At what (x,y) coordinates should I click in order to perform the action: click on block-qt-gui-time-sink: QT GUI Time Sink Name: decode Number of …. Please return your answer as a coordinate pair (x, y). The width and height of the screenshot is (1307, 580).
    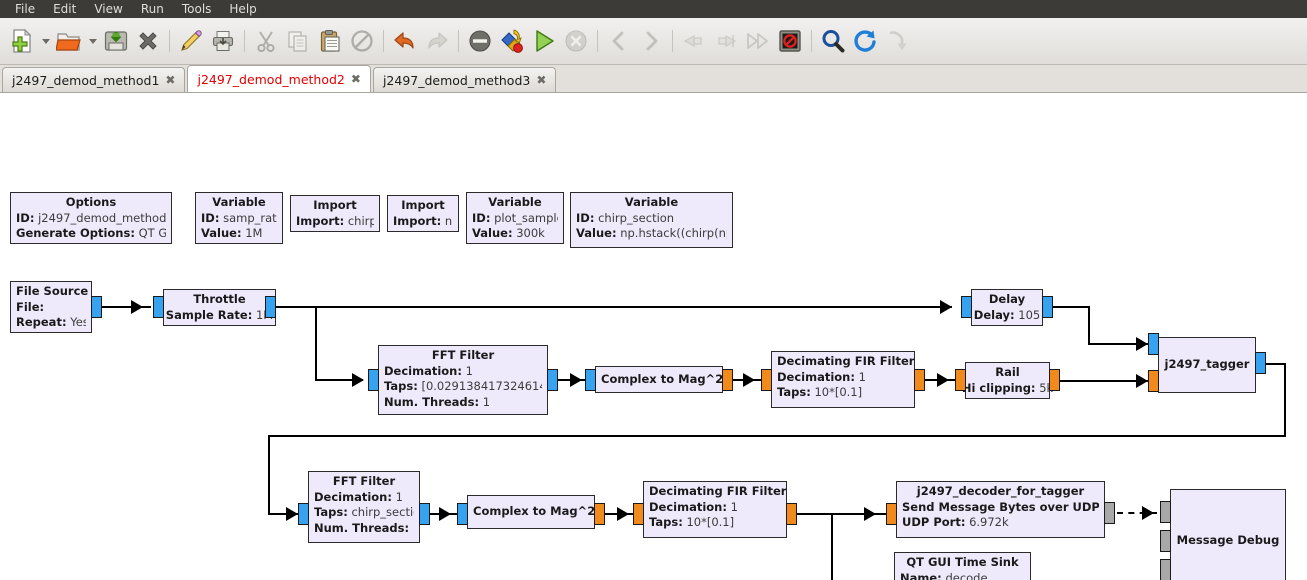
    Looking at the image, I should click on (962, 566).